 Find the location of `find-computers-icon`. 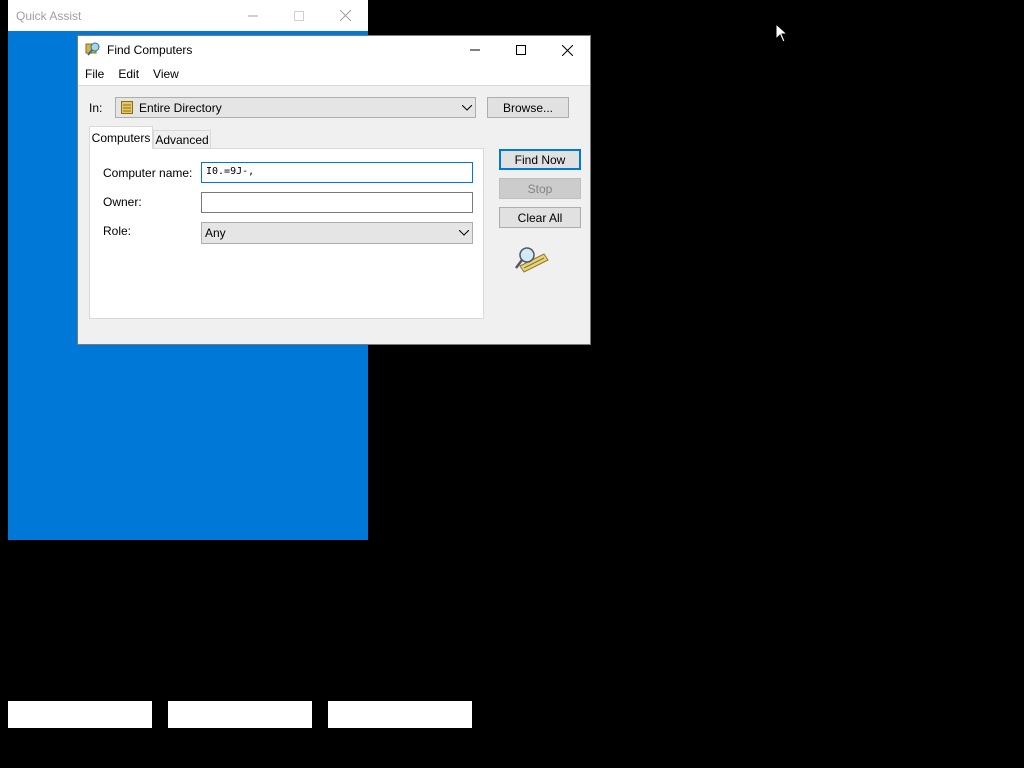

find-computers-icon is located at coordinates (92, 49).